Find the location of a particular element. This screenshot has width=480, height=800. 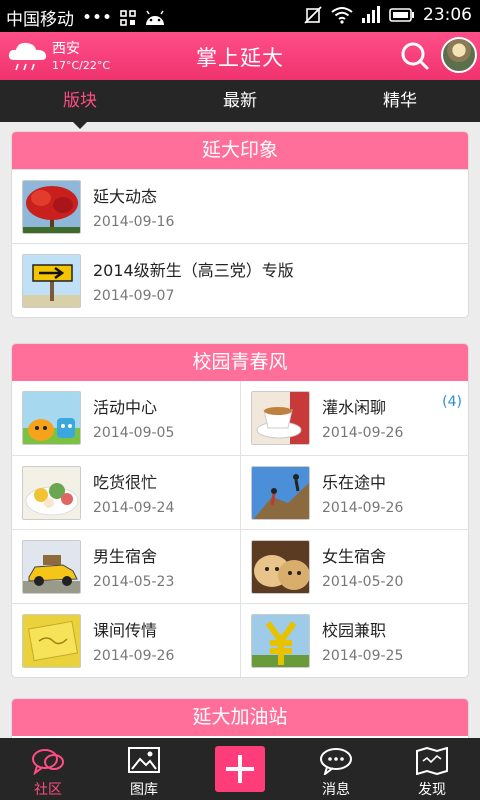

list-item: 女生宿舍 2014-05-20 is located at coordinates (354, 566).